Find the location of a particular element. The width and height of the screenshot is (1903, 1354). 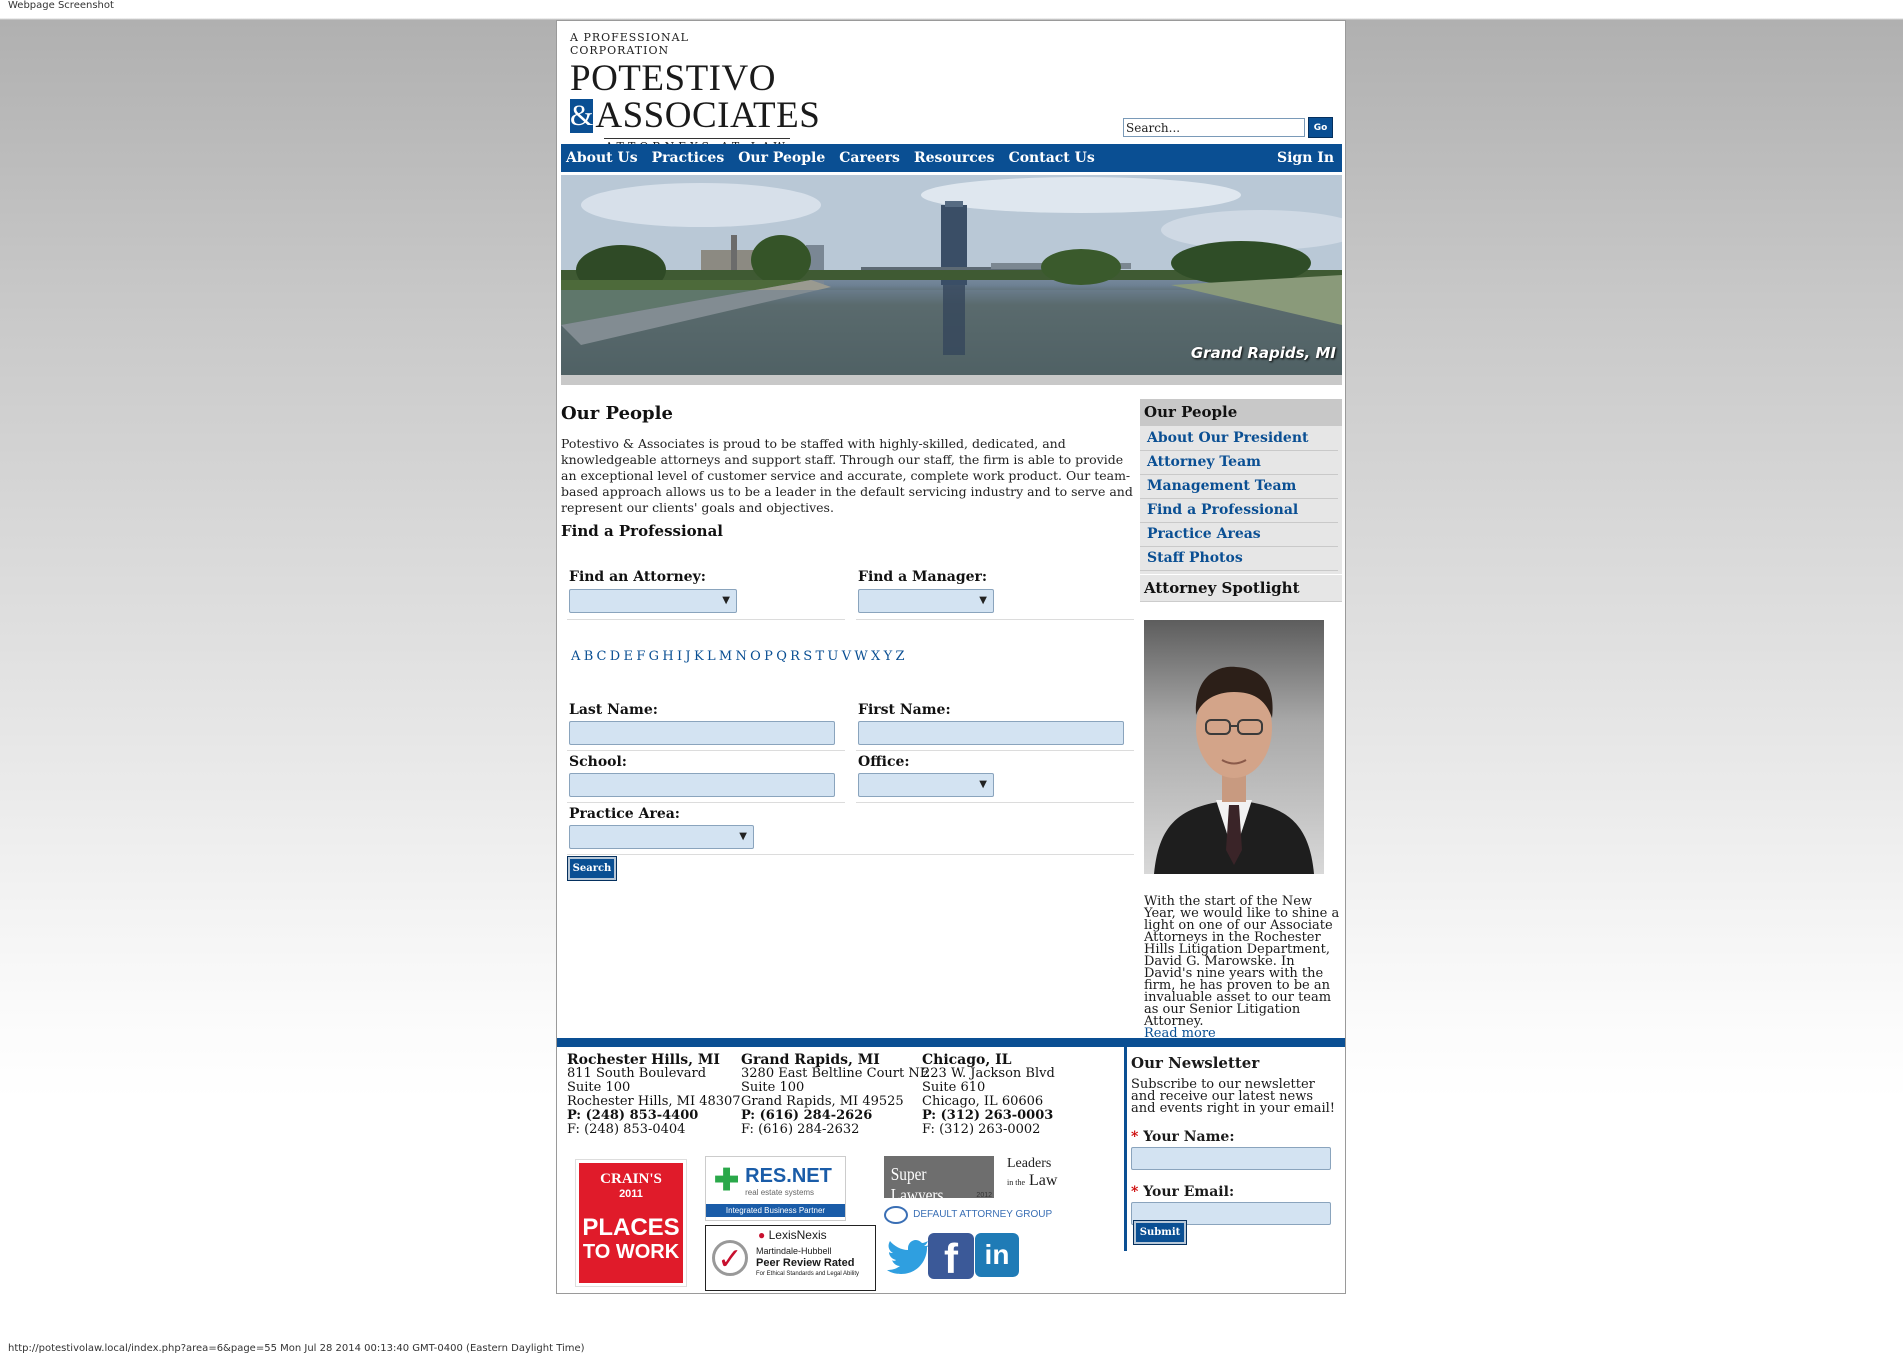

dag-logo-icon is located at coordinates (896, 1214).